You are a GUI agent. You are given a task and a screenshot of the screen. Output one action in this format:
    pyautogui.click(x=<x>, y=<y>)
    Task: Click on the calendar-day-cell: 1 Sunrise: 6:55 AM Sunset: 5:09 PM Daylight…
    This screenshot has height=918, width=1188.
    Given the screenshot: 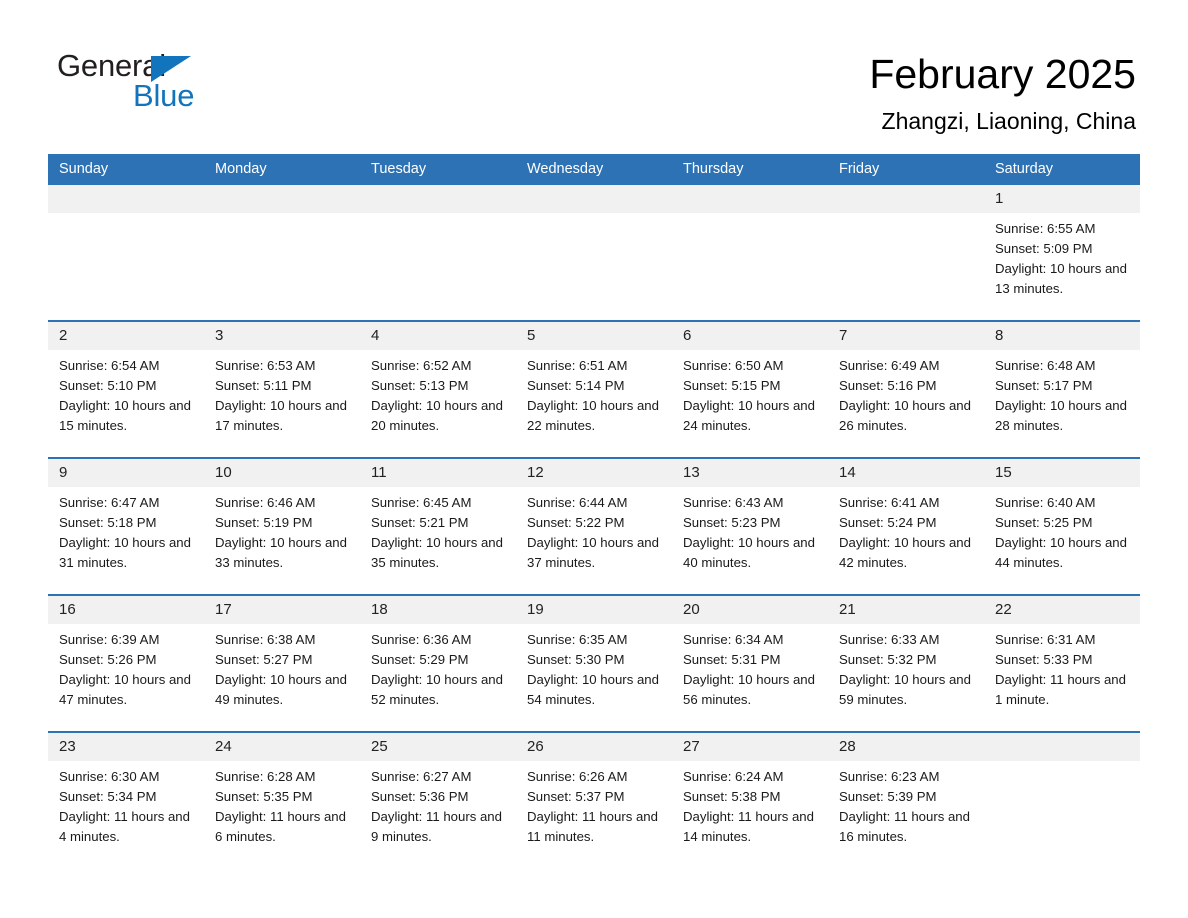 What is the action you would take?
    pyautogui.click(x=1062, y=253)
    